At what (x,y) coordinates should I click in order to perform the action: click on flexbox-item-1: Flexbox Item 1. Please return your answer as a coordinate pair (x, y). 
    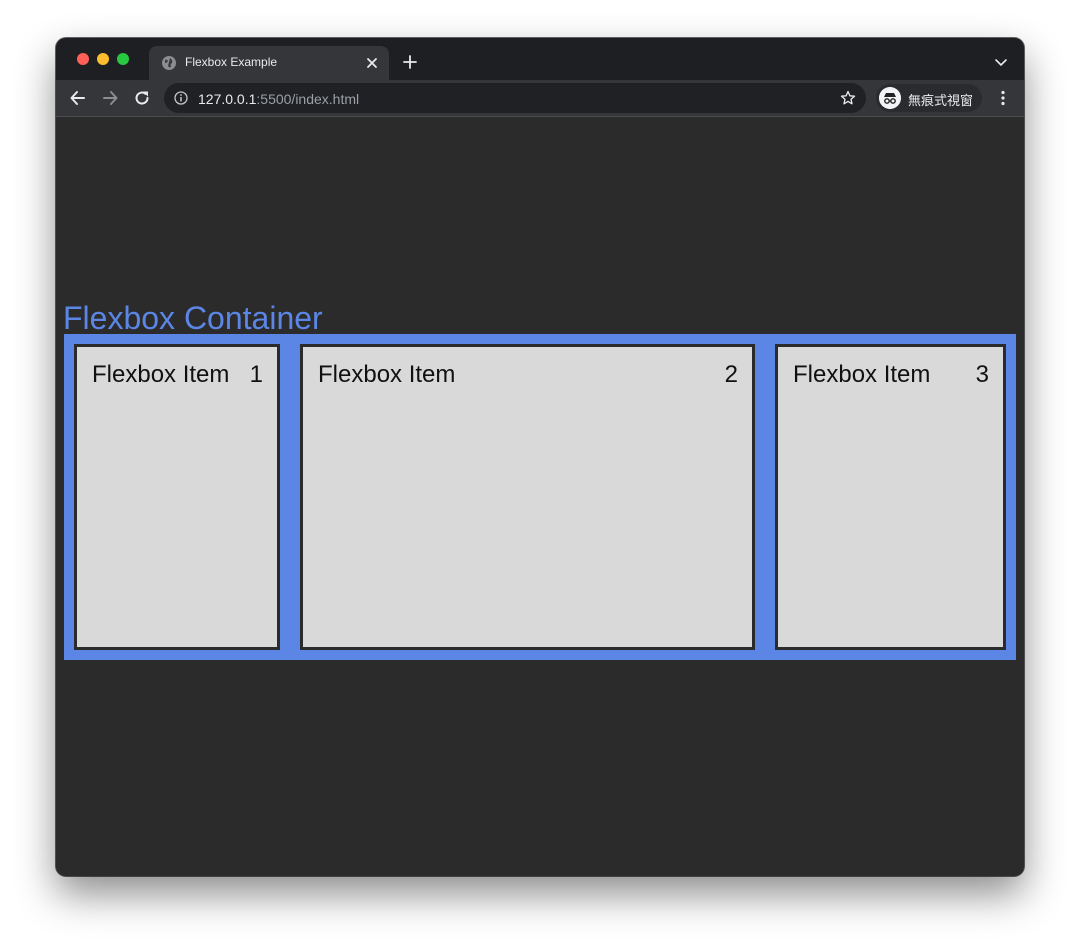
    Looking at the image, I should click on (177, 497).